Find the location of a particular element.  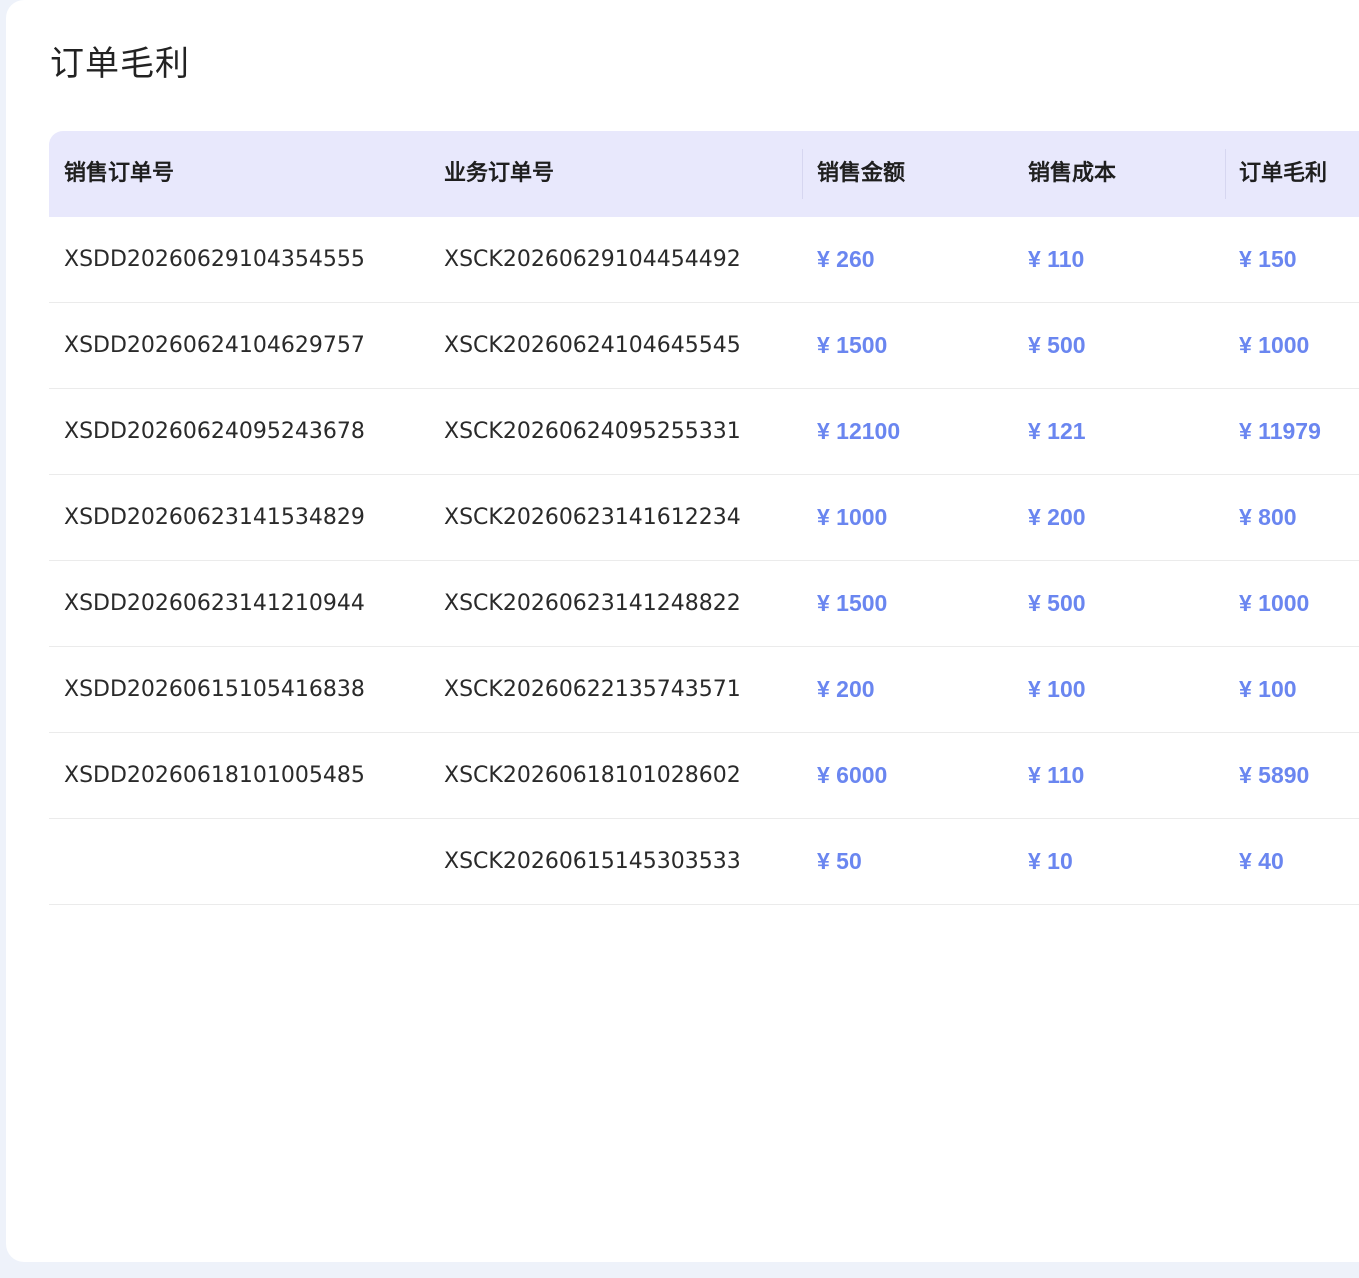

header-business-order: 业务订单号 is located at coordinates (499, 173).